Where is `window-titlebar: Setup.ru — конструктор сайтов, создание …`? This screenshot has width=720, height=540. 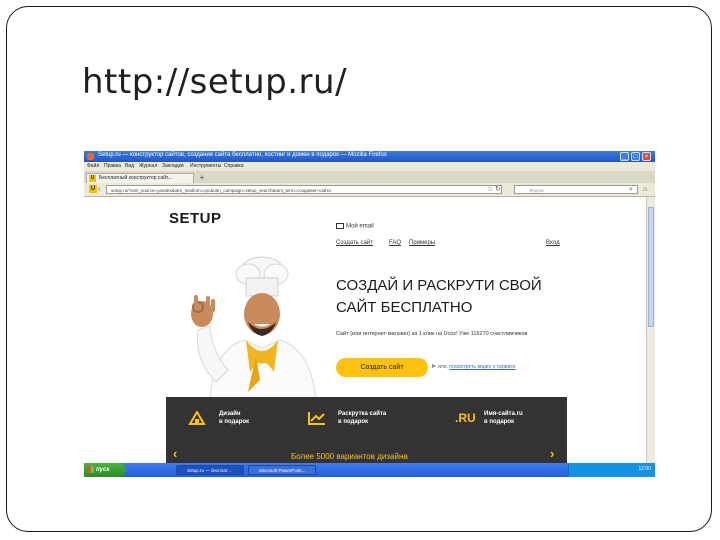 window-titlebar: Setup.ru — конструктор сайтов, создание … is located at coordinates (369, 156).